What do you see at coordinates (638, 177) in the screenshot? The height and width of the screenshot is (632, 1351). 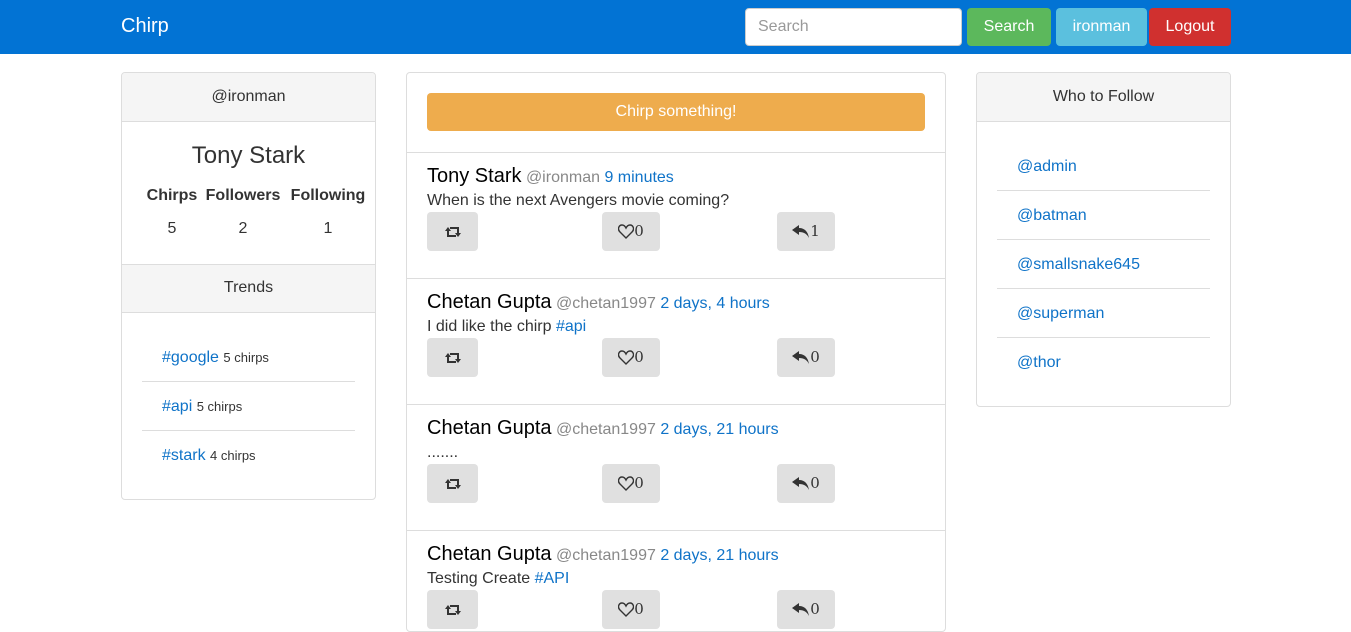 I see `post-timestamp: 9 minutes` at bounding box center [638, 177].